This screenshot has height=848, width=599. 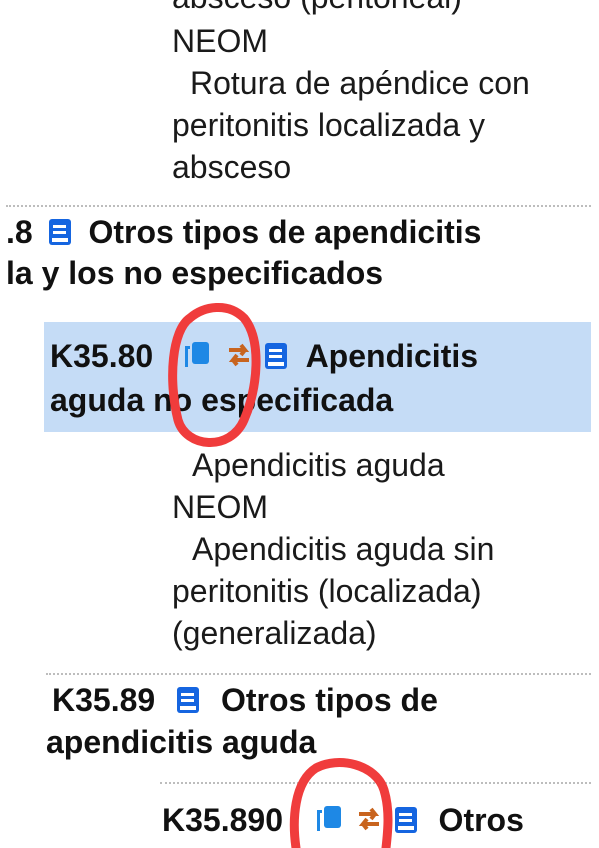 I want to click on k35-80-heading: K35.80 Apendicitis, so click(x=264, y=357).